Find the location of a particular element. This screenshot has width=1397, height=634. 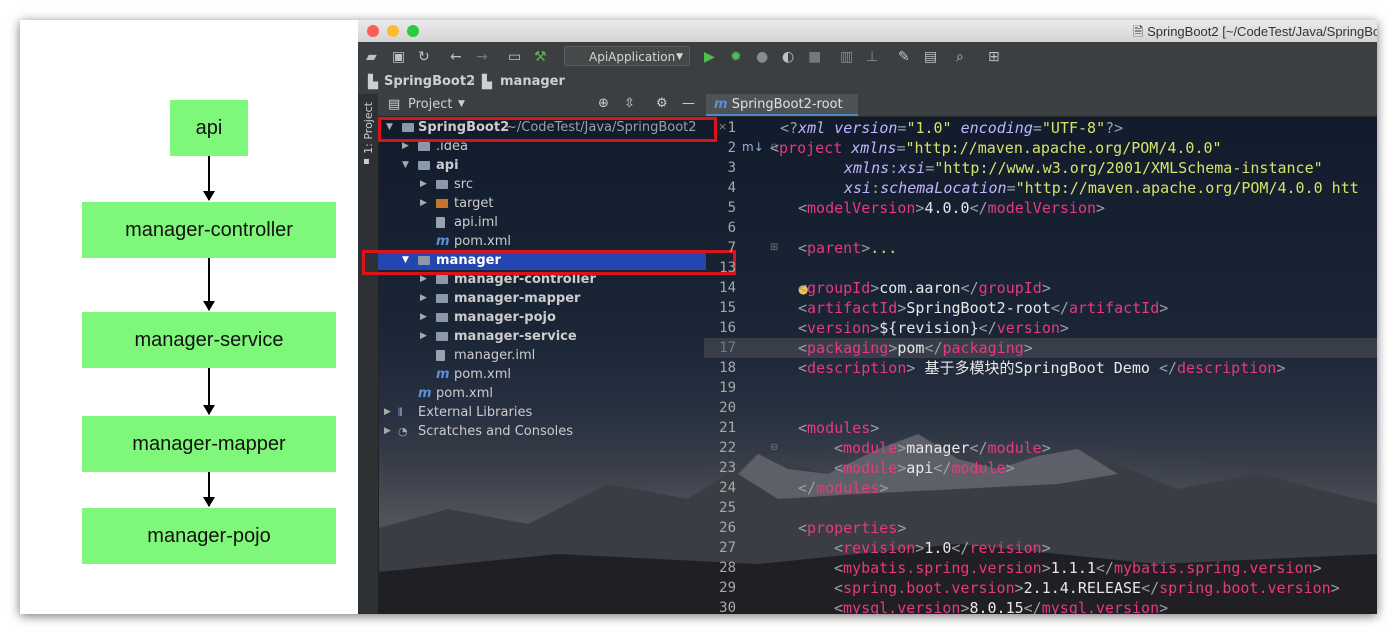

fold-icon: ⊞ is located at coordinates (774, 247).